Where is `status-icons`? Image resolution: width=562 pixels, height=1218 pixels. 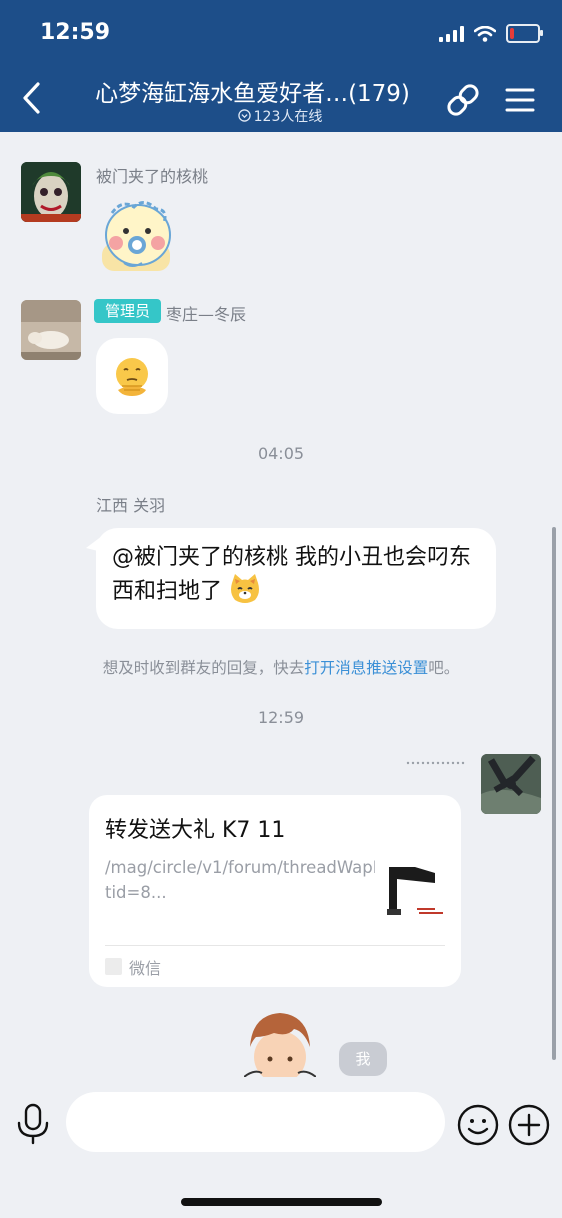 status-icons is located at coordinates (491, 33).